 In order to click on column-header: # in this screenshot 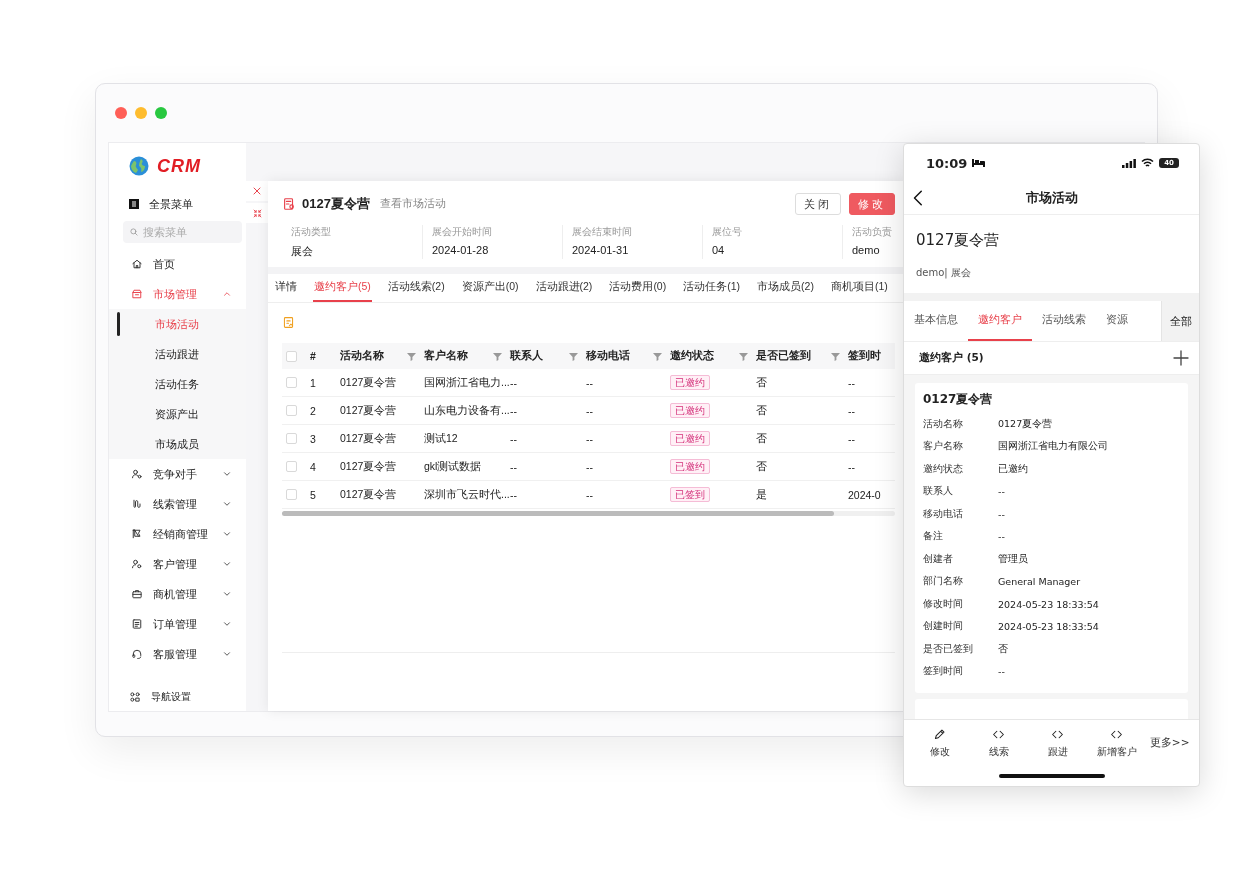, I will do `click(313, 356)`.